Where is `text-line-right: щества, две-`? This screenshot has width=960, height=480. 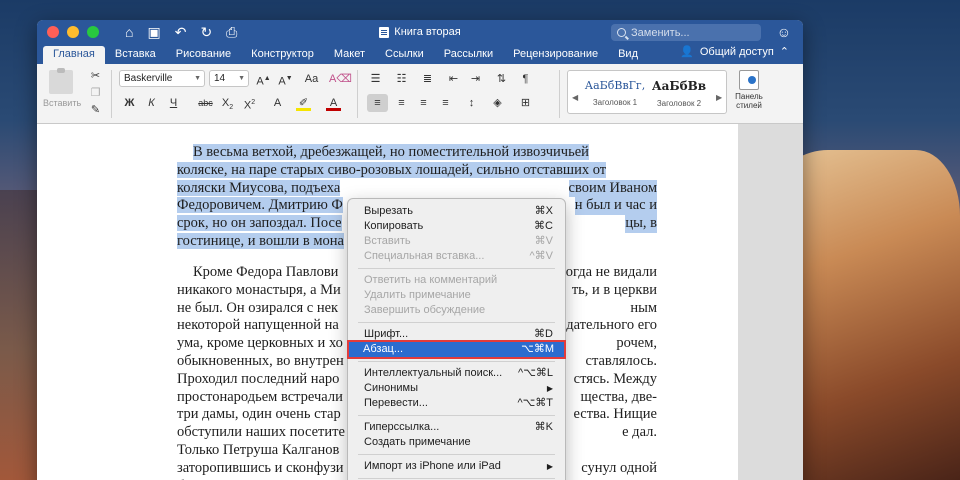 text-line-right: щества, две- is located at coordinates (618, 396).